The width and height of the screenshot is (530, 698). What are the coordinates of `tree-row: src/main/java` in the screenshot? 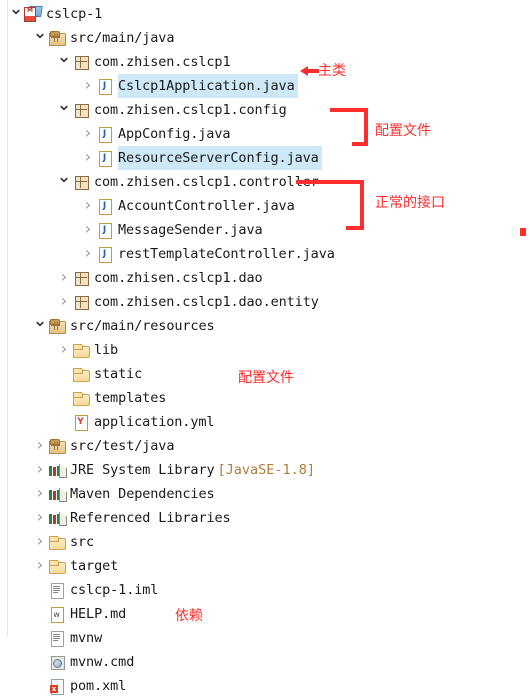 It's located at (104, 38).